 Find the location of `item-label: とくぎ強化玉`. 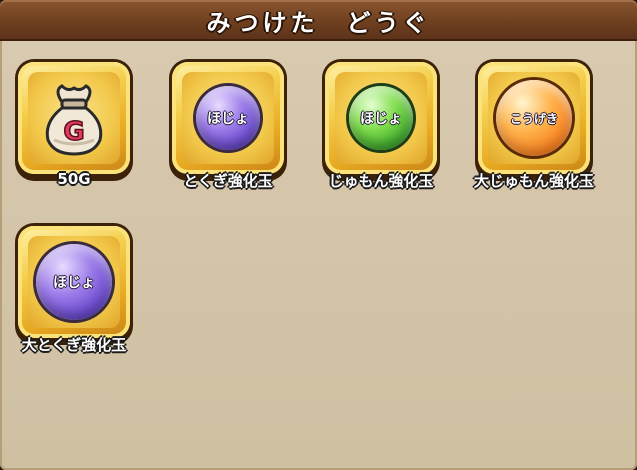

item-label: とくぎ強化玉 is located at coordinates (228, 181).